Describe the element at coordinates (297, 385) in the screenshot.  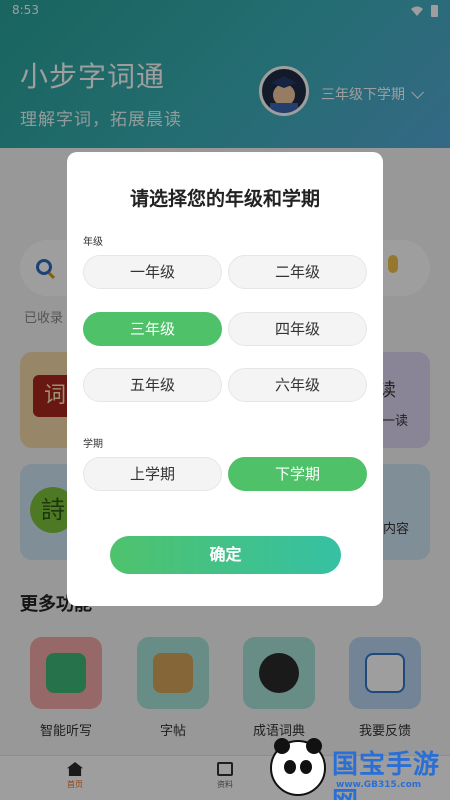
I see `grade-option-6: 六年级` at that location.